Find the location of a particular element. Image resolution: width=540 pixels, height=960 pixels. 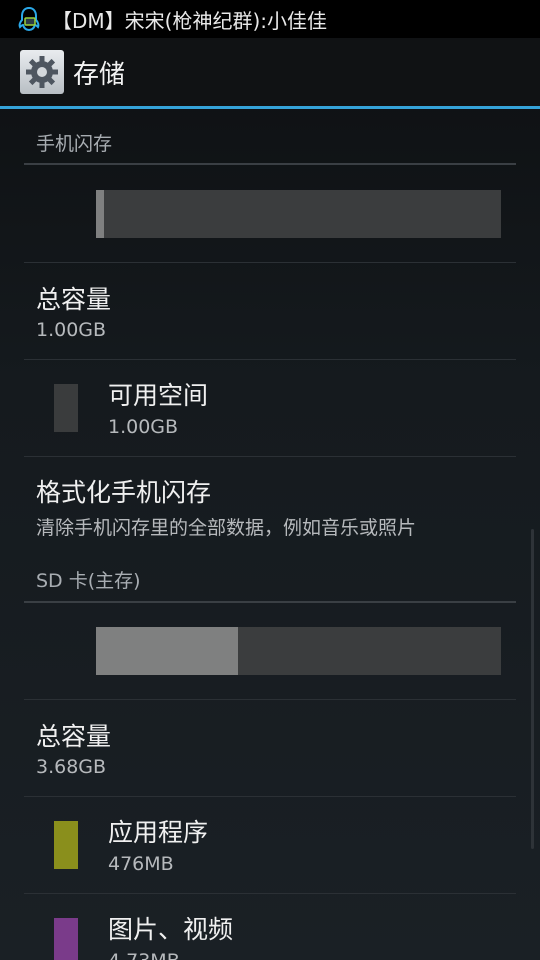

sd-usage-fill is located at coordinates (167, 651).